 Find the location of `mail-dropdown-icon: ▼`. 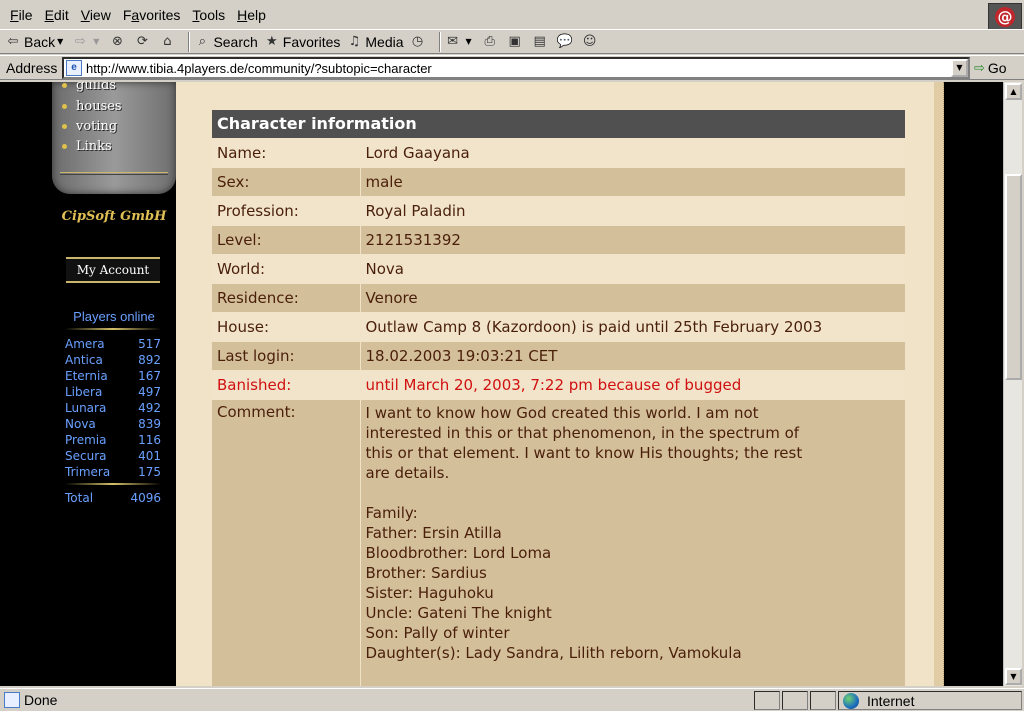

mail-dropdown-icon: ▼ is located at coordinates (469, 41).